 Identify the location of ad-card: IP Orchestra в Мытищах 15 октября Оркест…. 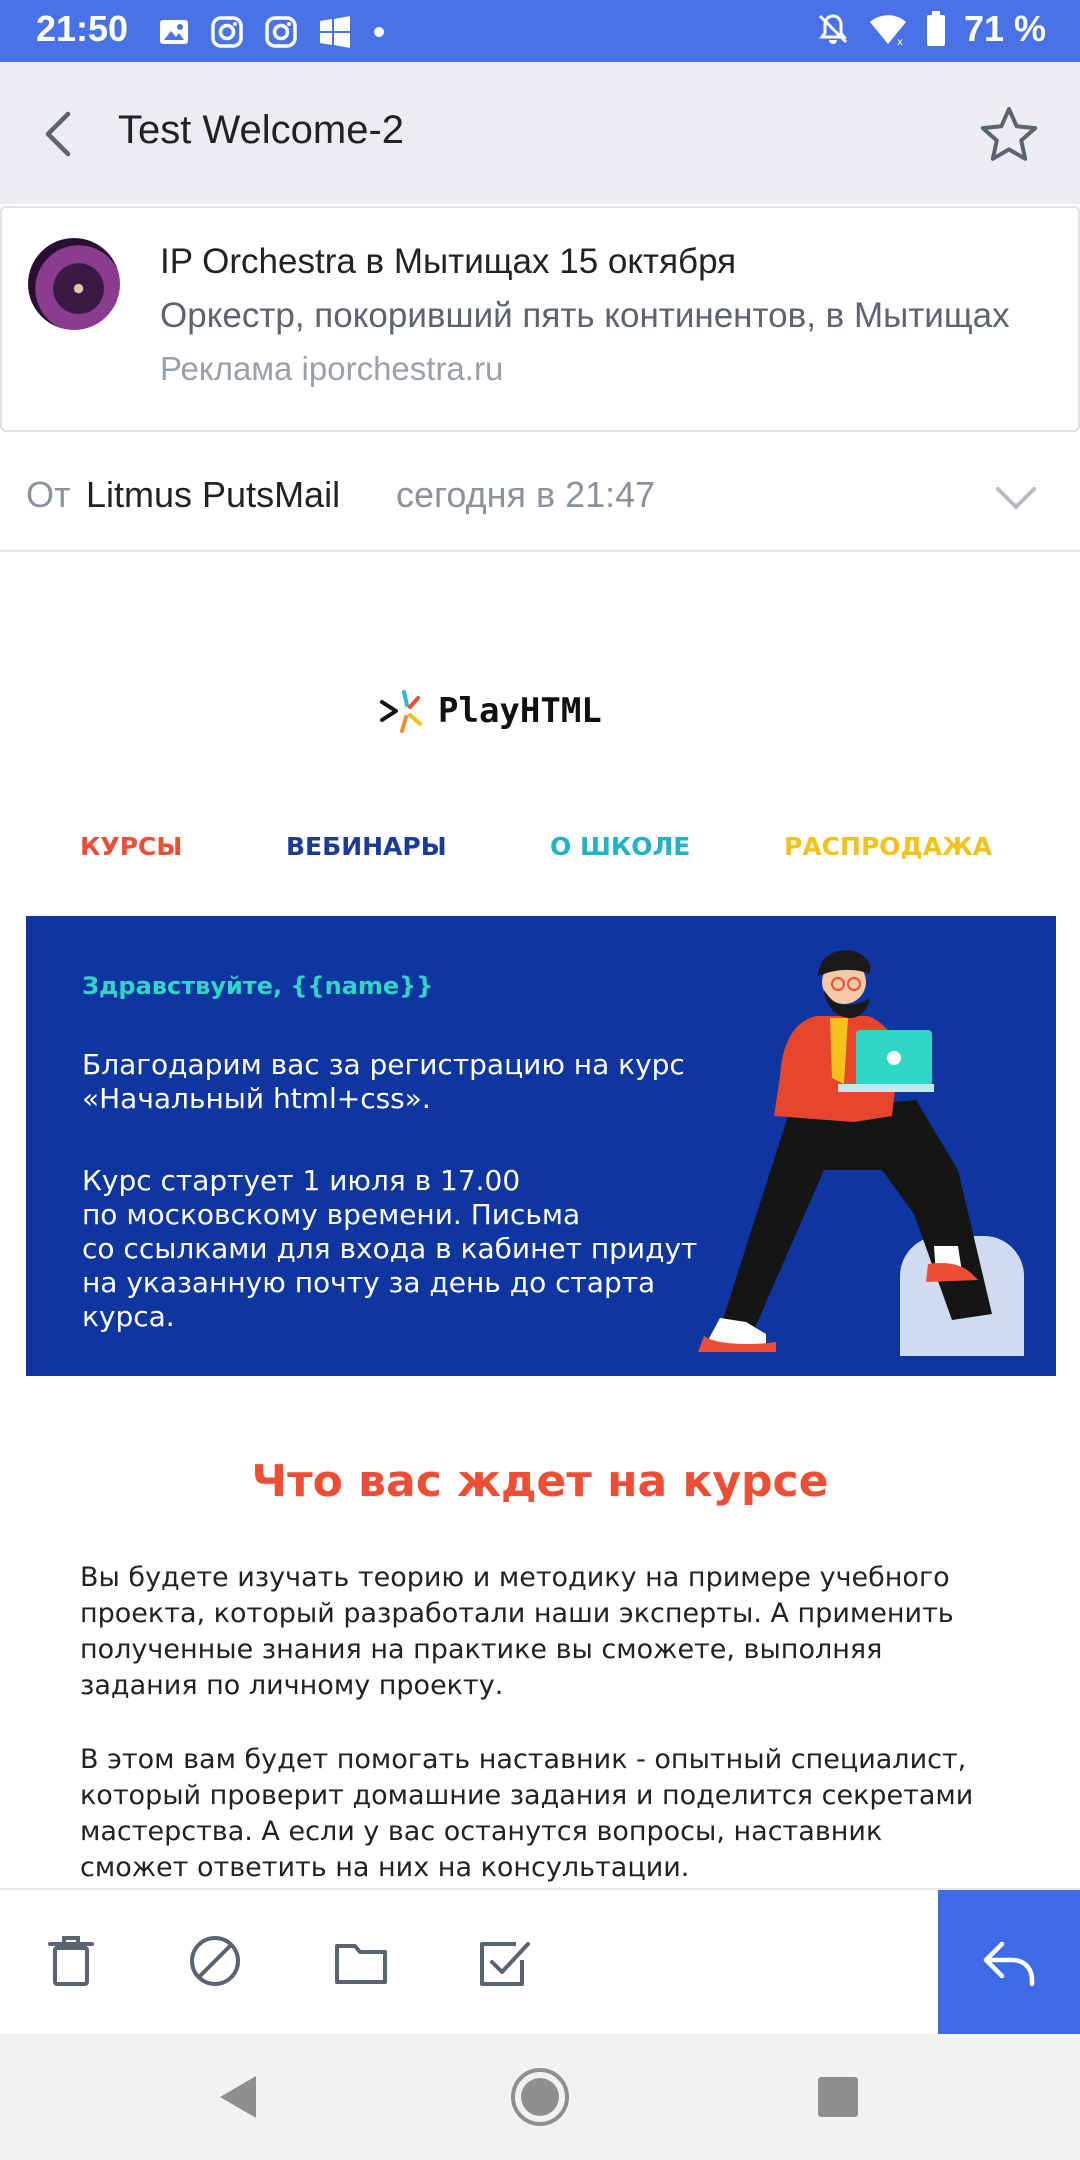
(540, 319).